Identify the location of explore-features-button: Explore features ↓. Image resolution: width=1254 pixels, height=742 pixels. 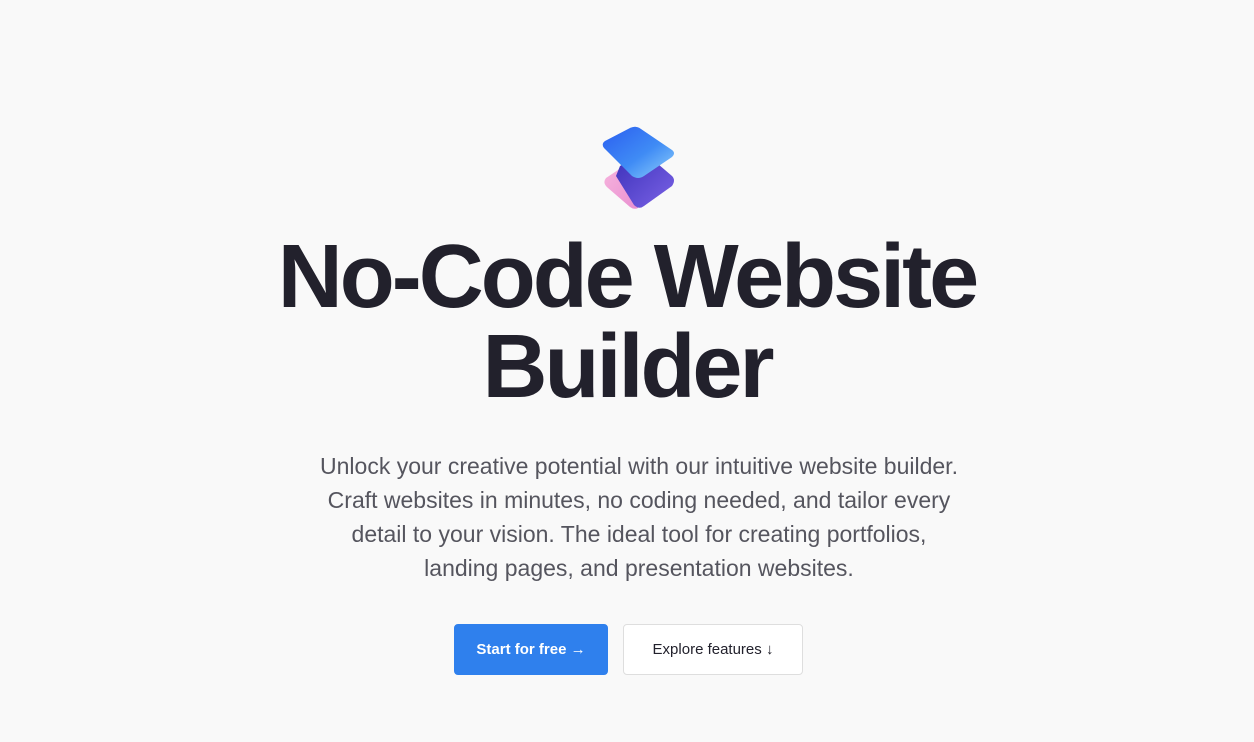
(713, 649).